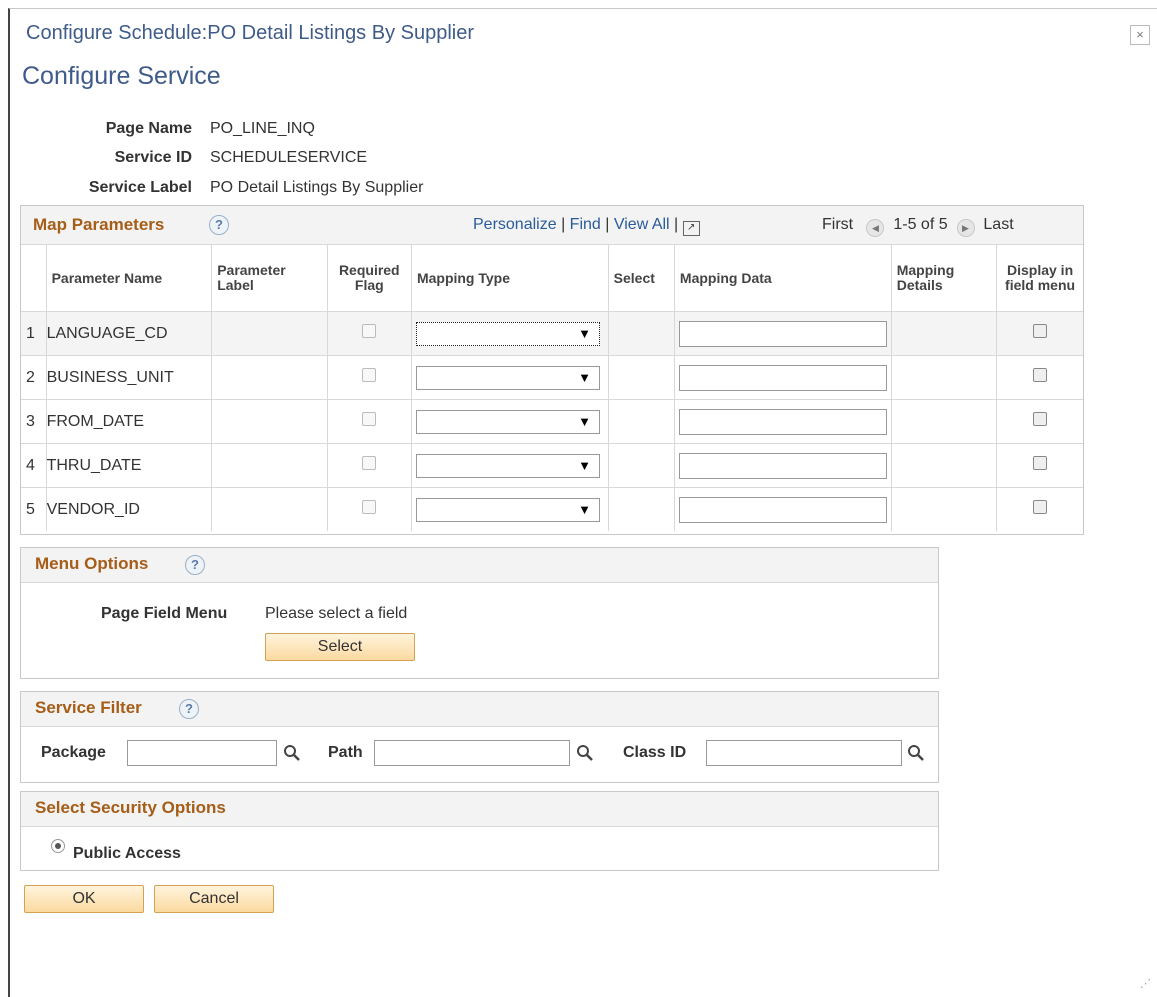  What do you see at coordinates (1039, 278) in the screenshot?
I see `display-in-menu-header: Display in field menu` at bounding box center [1039, 278].